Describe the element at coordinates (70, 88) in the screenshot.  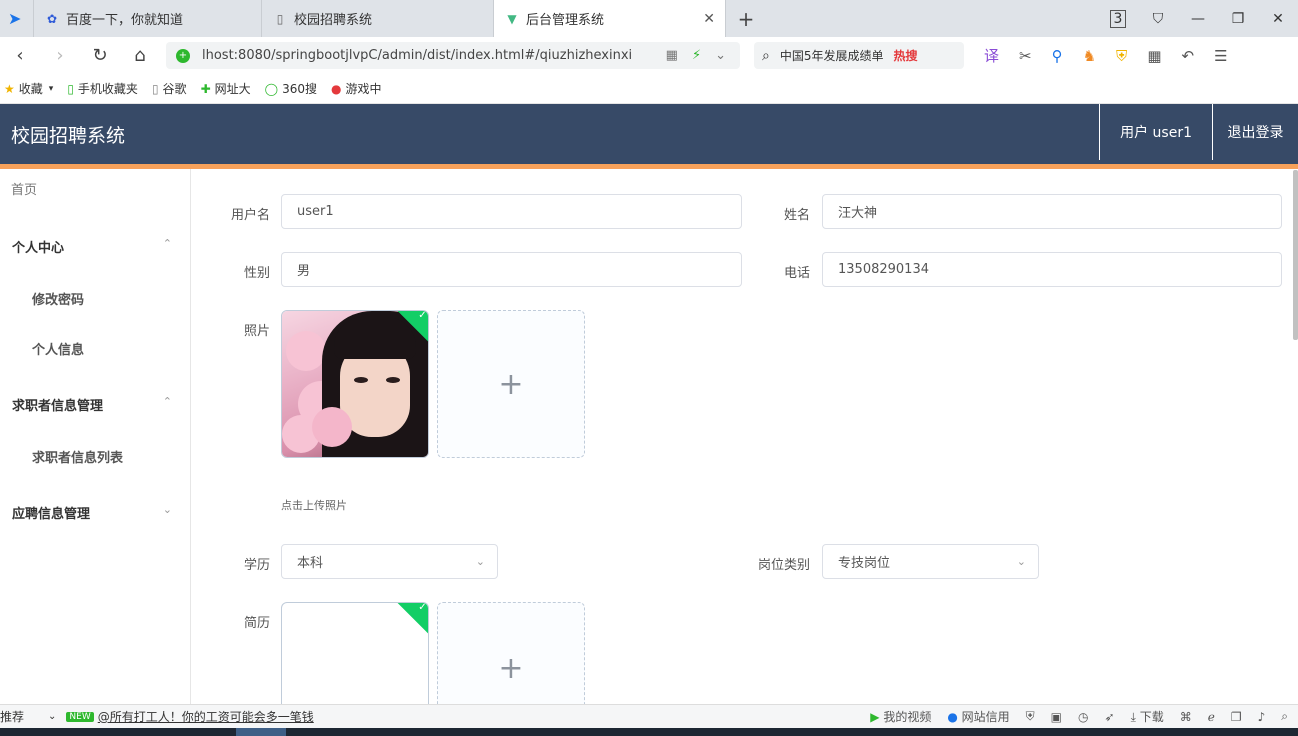
I see `phone-icon: ▯` at that location.